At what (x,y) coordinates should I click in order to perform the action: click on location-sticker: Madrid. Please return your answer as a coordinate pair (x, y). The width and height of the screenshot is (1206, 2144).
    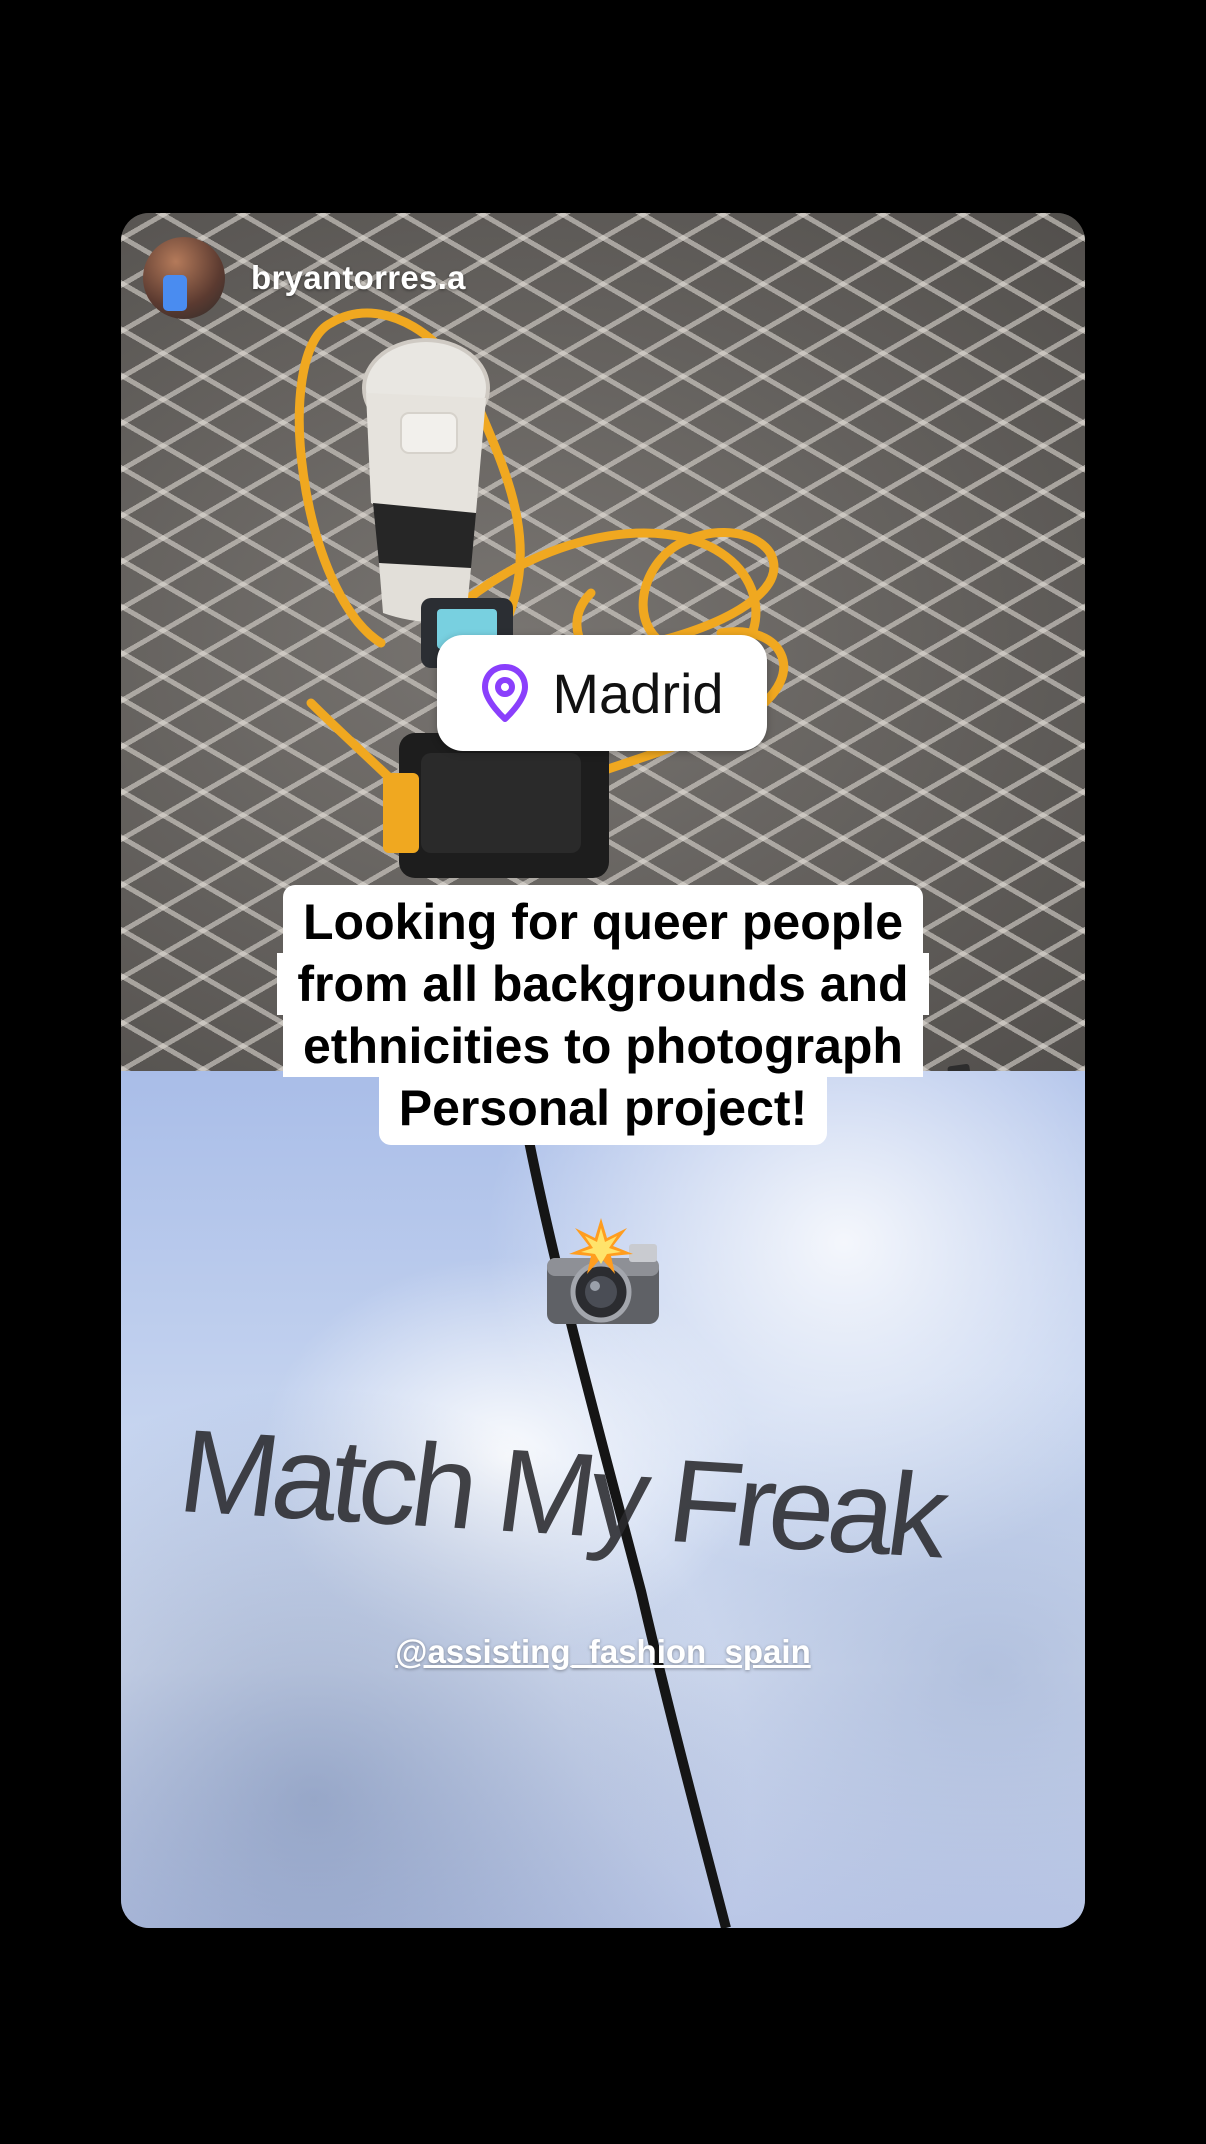
    Looking at the image, I should click on (602, 693).